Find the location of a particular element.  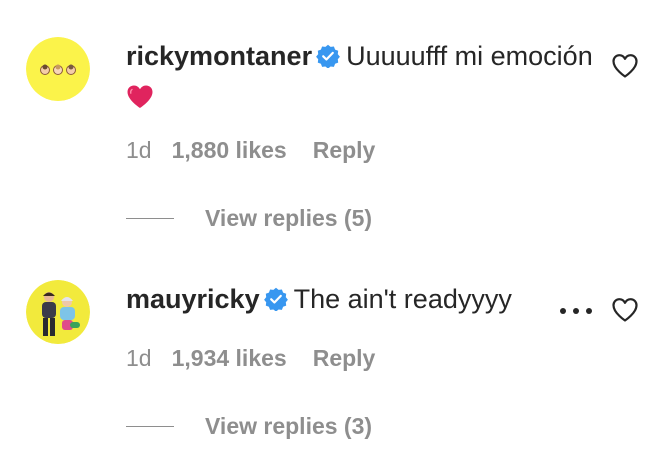

red-heart-emoji is located at coordinates (140, 96).